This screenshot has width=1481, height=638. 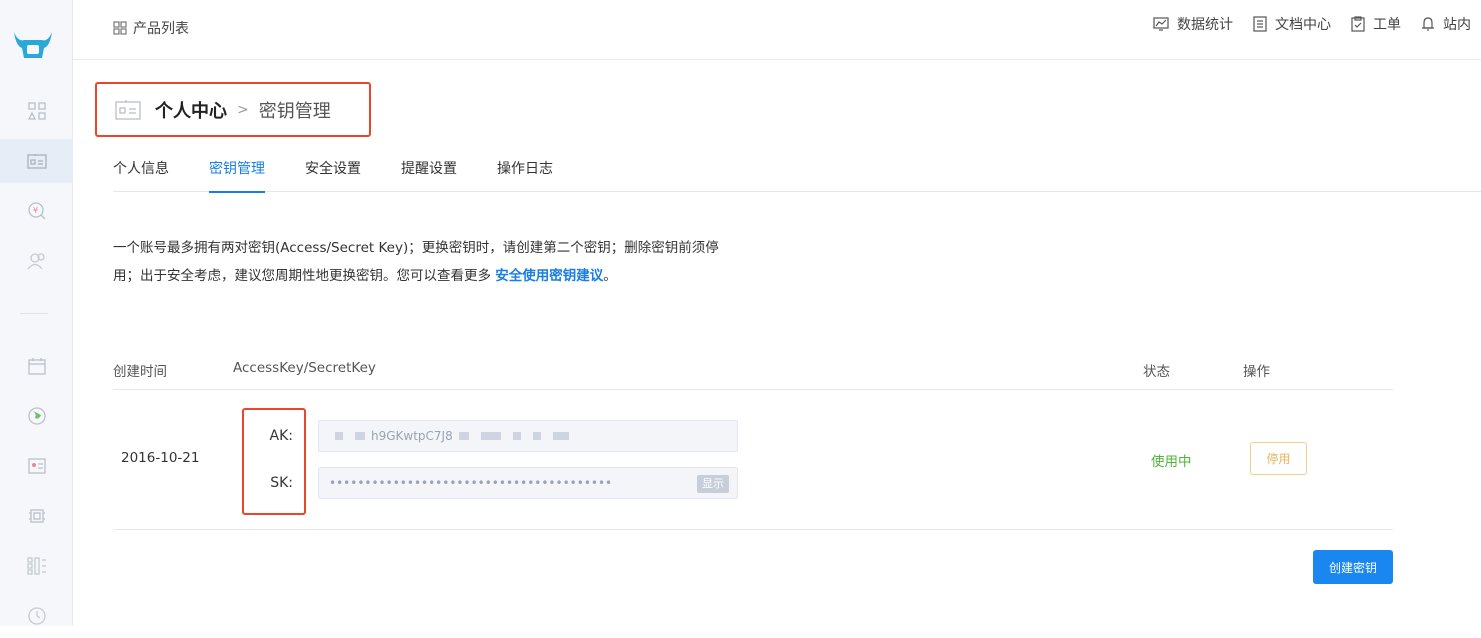 What do you see at coordinates (243, 109) in the screenshot?
I see `chevron-right-icon: >` at bounding box center [243, 109].